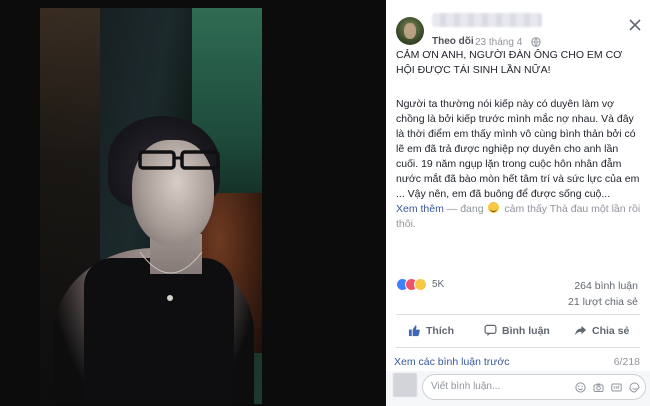  I want to click on like-label: Thích, so click(440, 330).